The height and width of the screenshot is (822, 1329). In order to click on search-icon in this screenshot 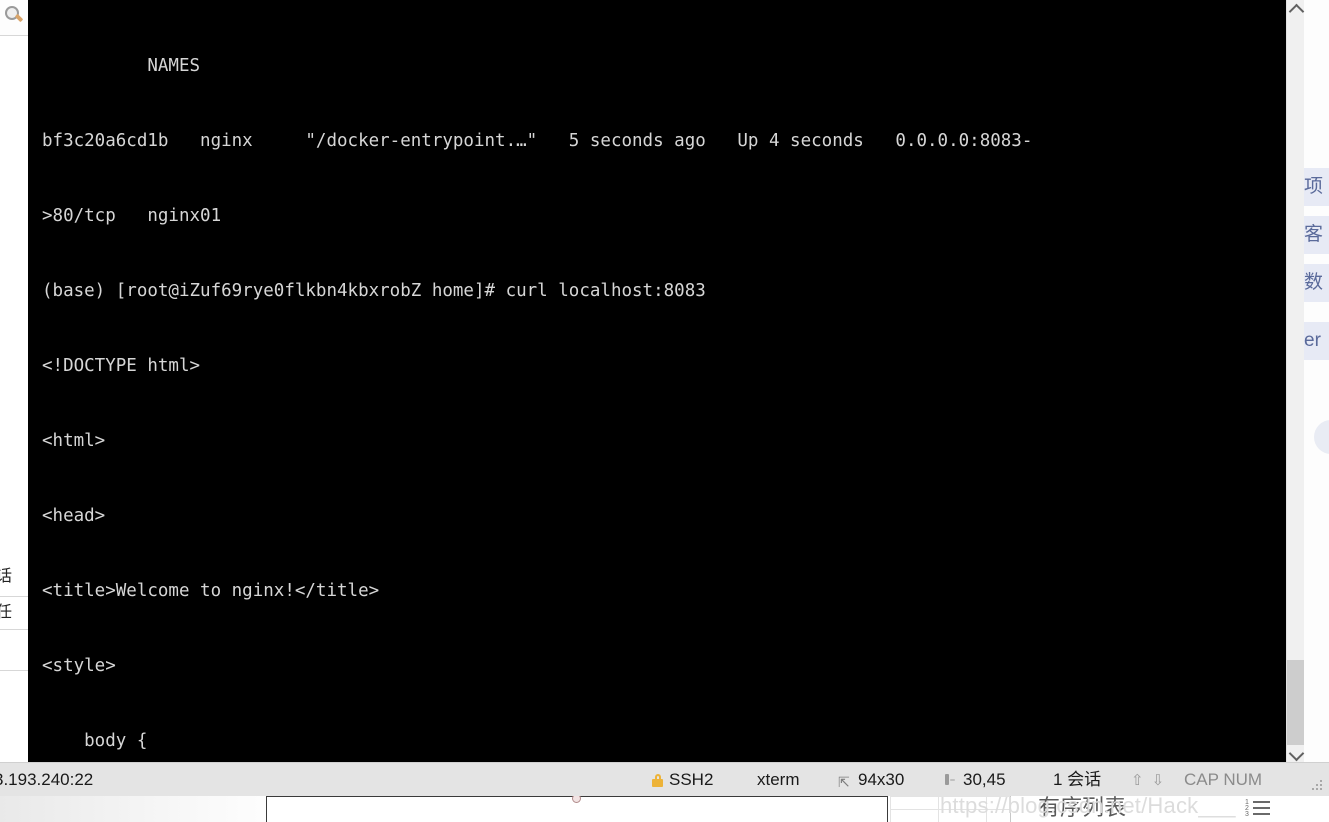, I will do `click(14, 14)`.